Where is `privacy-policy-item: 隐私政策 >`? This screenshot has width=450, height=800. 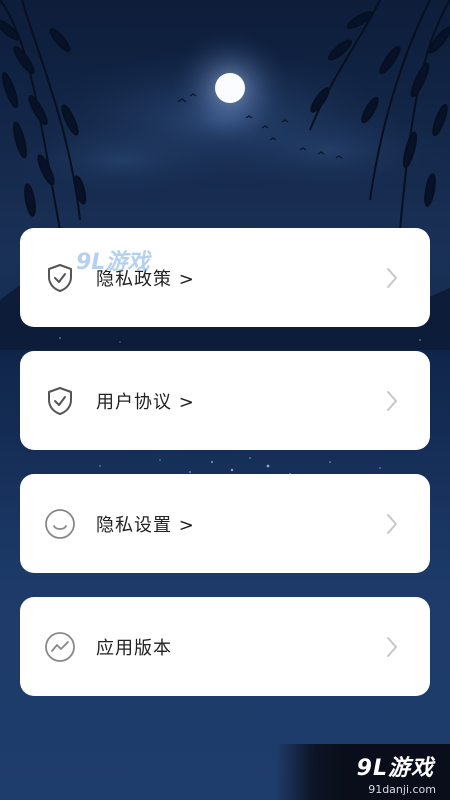 privacy-policy-item: 隐私政策 > is located at coordinates (225, 277).